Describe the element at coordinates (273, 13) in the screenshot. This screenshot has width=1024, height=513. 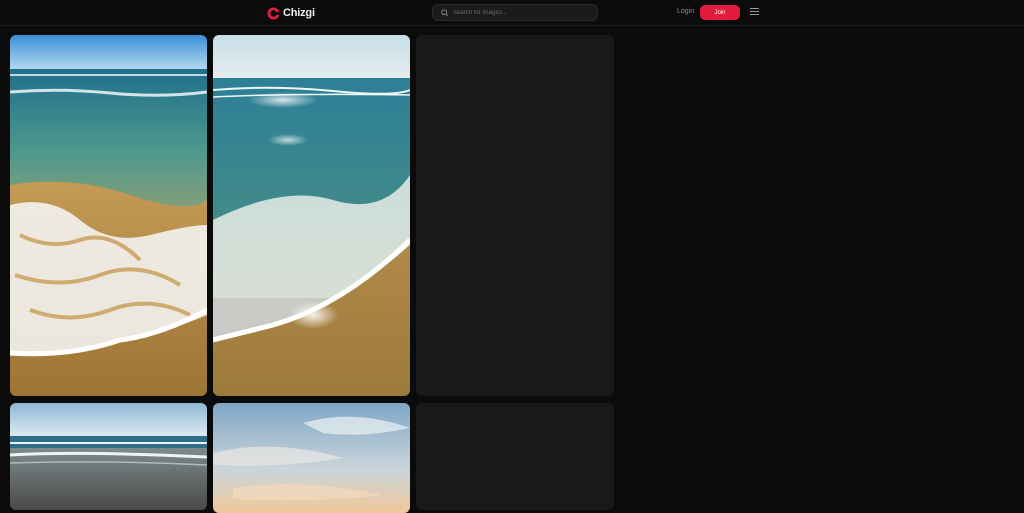
I see `chizgi-logo-icon` at that location.